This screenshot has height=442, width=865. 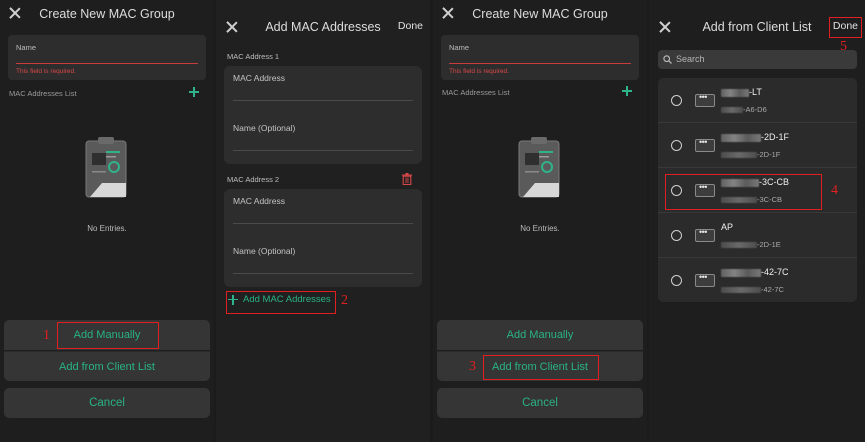 I want to click on done-button: Done, so click(x=410, y=26).